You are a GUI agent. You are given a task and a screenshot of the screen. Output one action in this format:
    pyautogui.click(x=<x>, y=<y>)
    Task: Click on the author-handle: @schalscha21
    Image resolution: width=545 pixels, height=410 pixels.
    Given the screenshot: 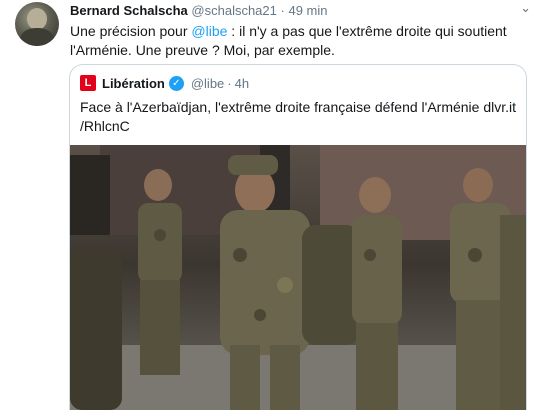 What is the action you would take?
    pyautogui.click(x=233, y=10)
    